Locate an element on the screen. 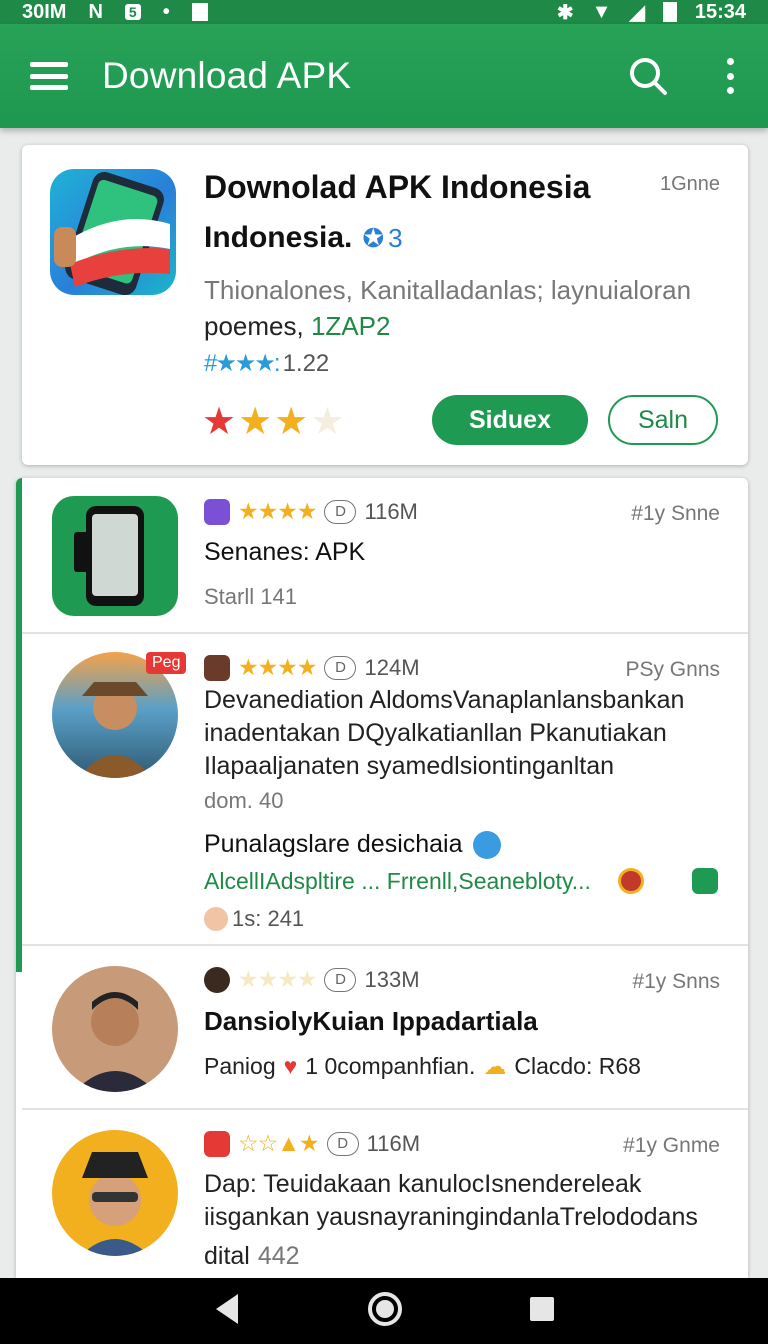  item-meta: ☆☆▲★ D 116M is located at coordinates (312, 1143).